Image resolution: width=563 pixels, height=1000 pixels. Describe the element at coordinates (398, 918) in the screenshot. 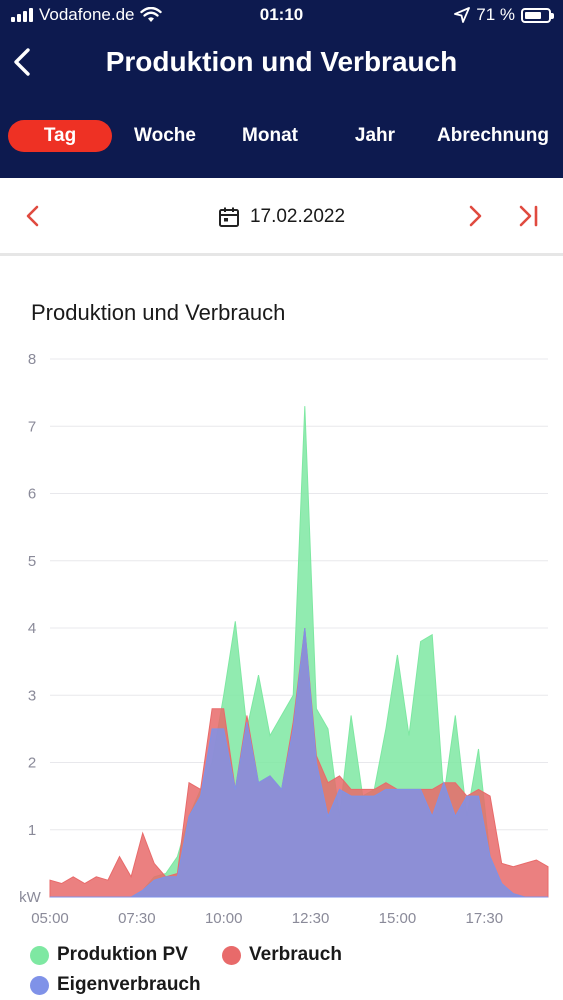

I see `x-tick-label: 15:00` at that location.